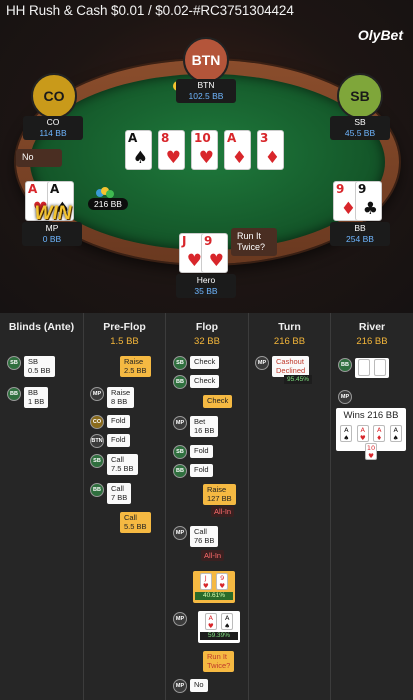  I want to click on preflop-action-2: MP Raise 8 BB, so click(112, 397).